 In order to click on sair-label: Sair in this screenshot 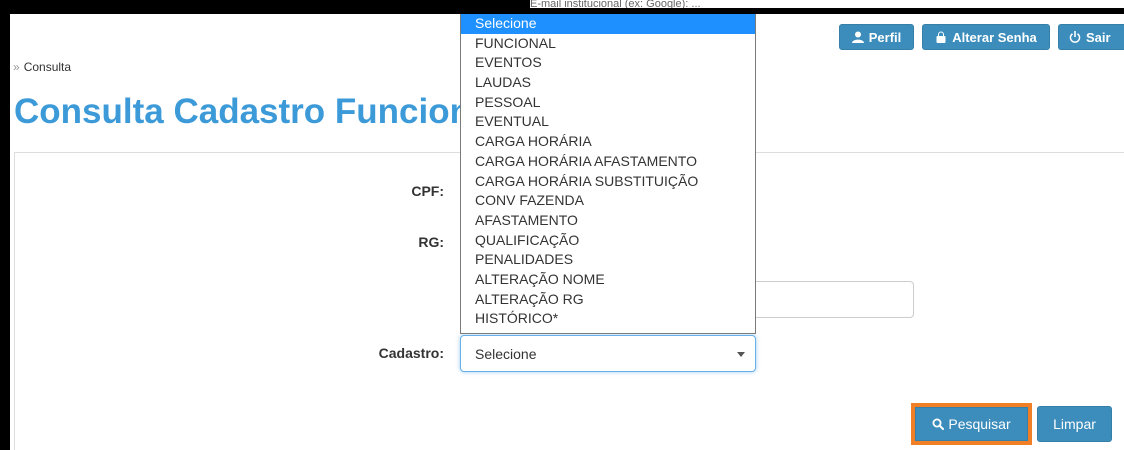, I will do `click(1098, 37)`.